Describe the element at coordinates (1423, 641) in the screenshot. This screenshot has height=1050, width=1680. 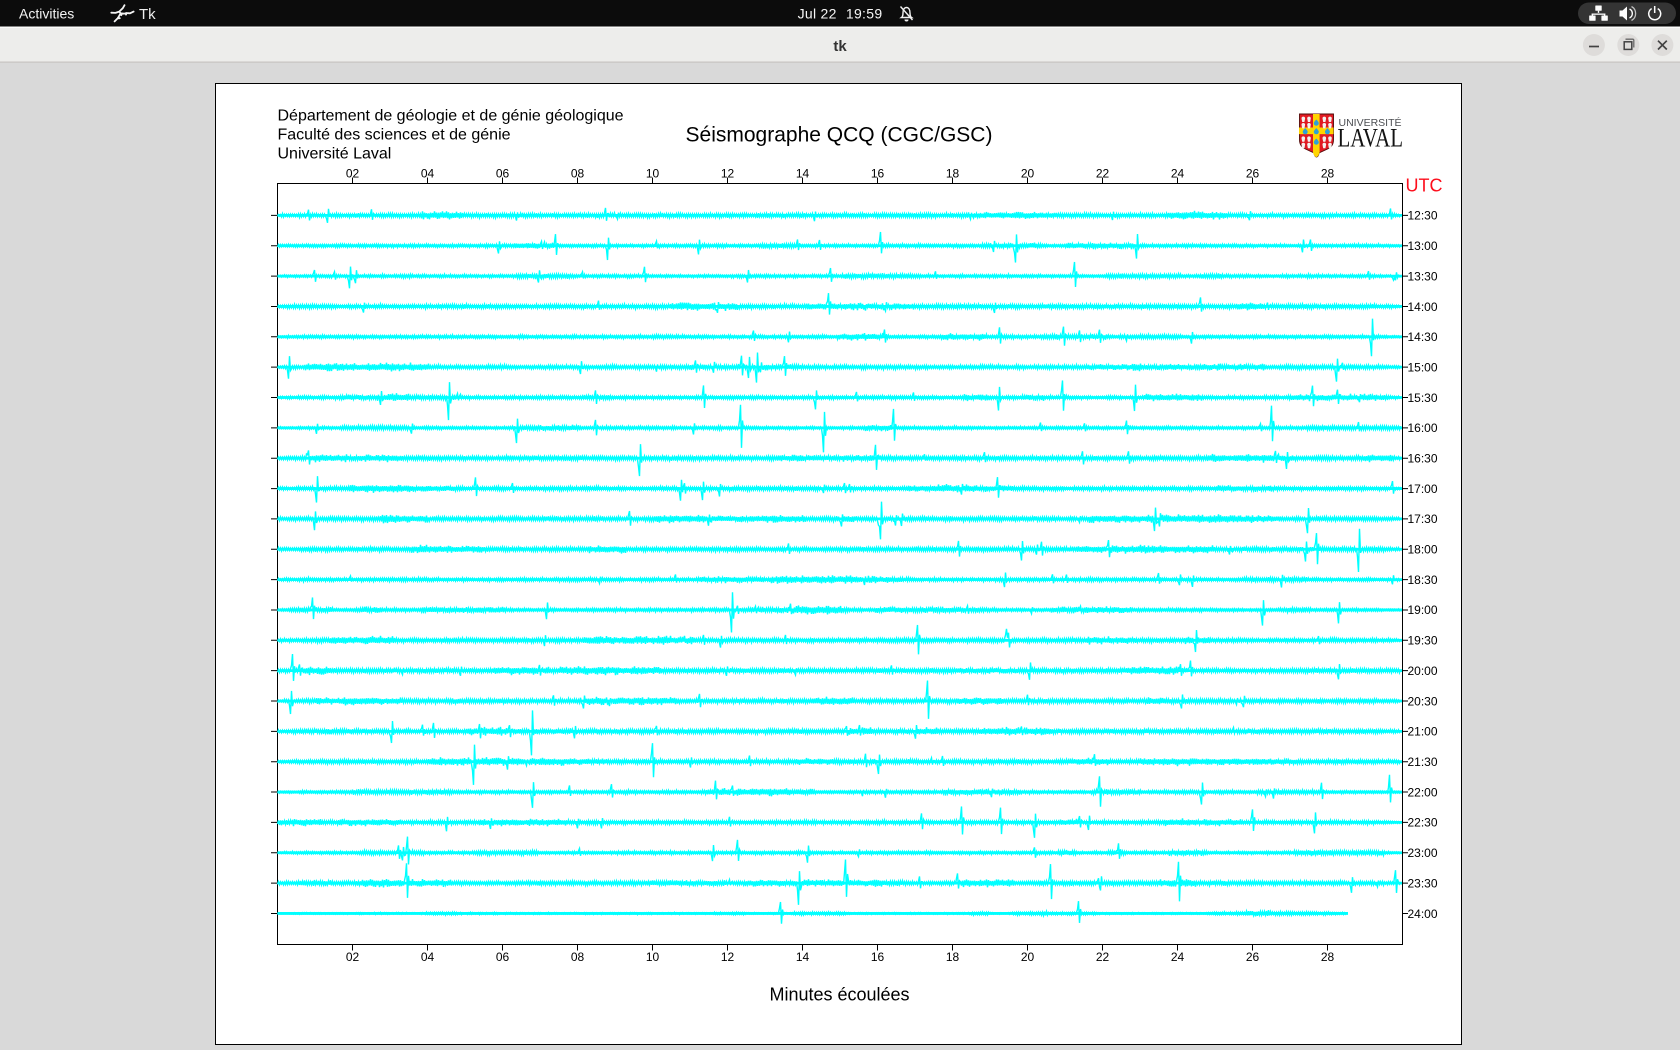
I see `svg-text: 19:30` at that location.